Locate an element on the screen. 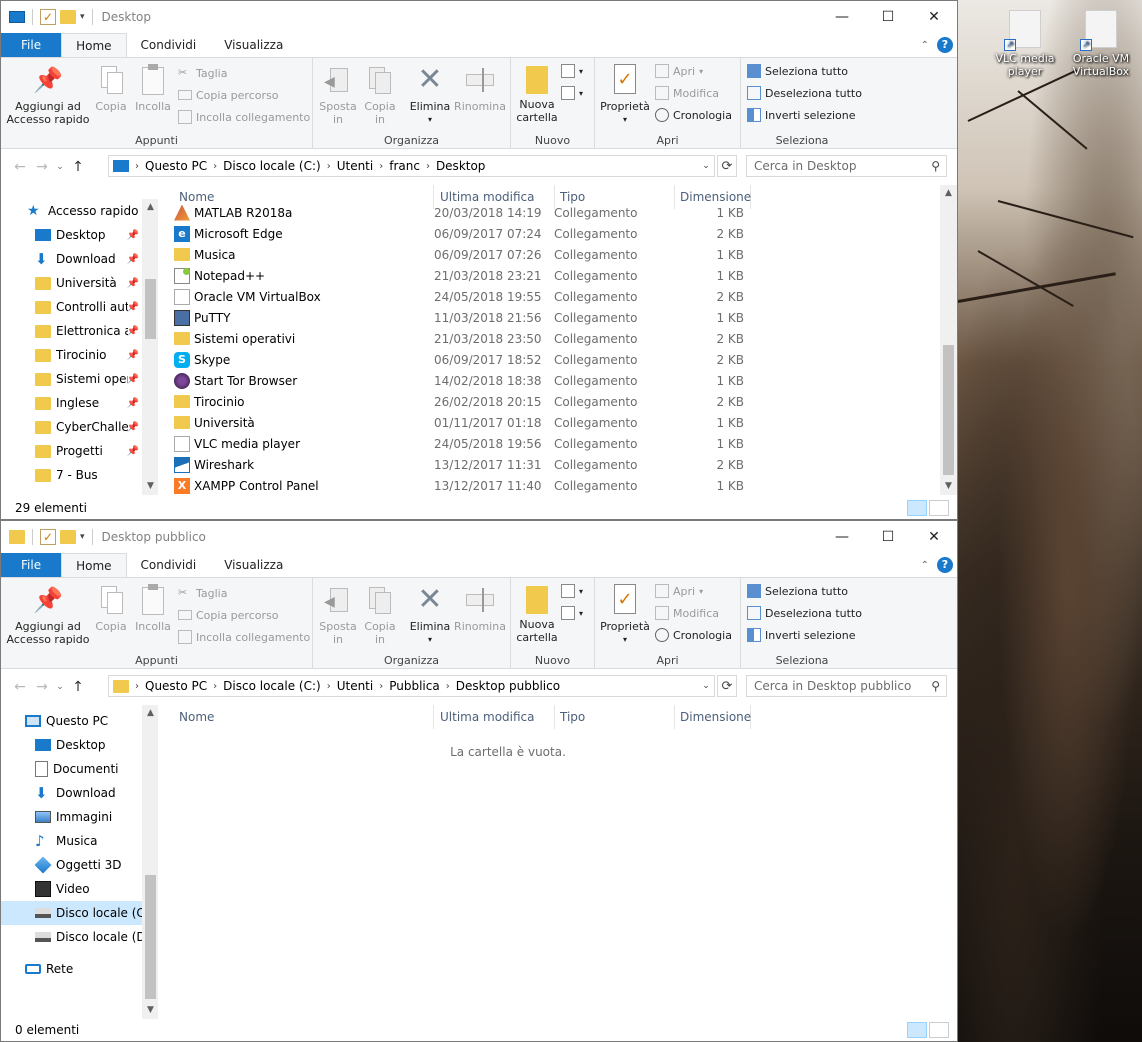  refresh-button: ⟳ is located at coordinates (727, 166).